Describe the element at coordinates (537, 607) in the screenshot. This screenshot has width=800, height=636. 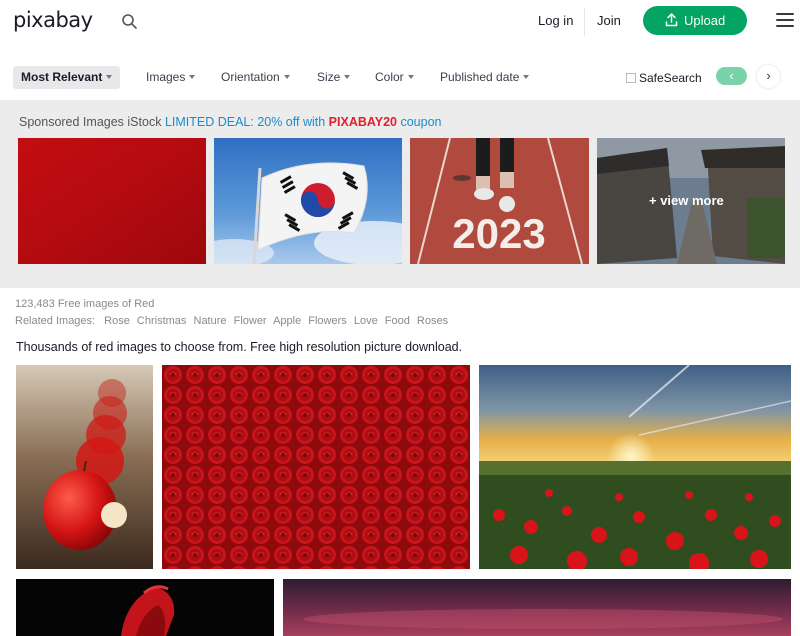
I see `image-tile-purple-sky` at that location.